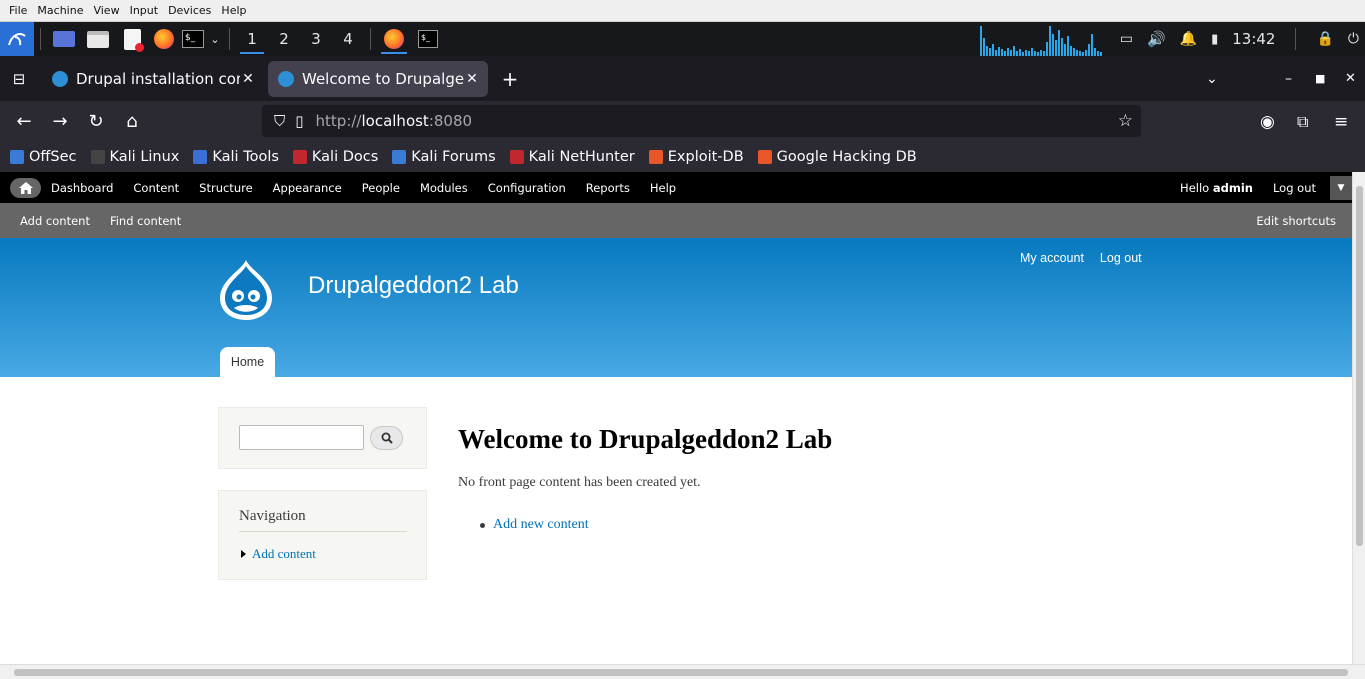  I want to click on tab-welcome: Welcome to Drupalgeddon2 Lab ✕, so click(378, 78).